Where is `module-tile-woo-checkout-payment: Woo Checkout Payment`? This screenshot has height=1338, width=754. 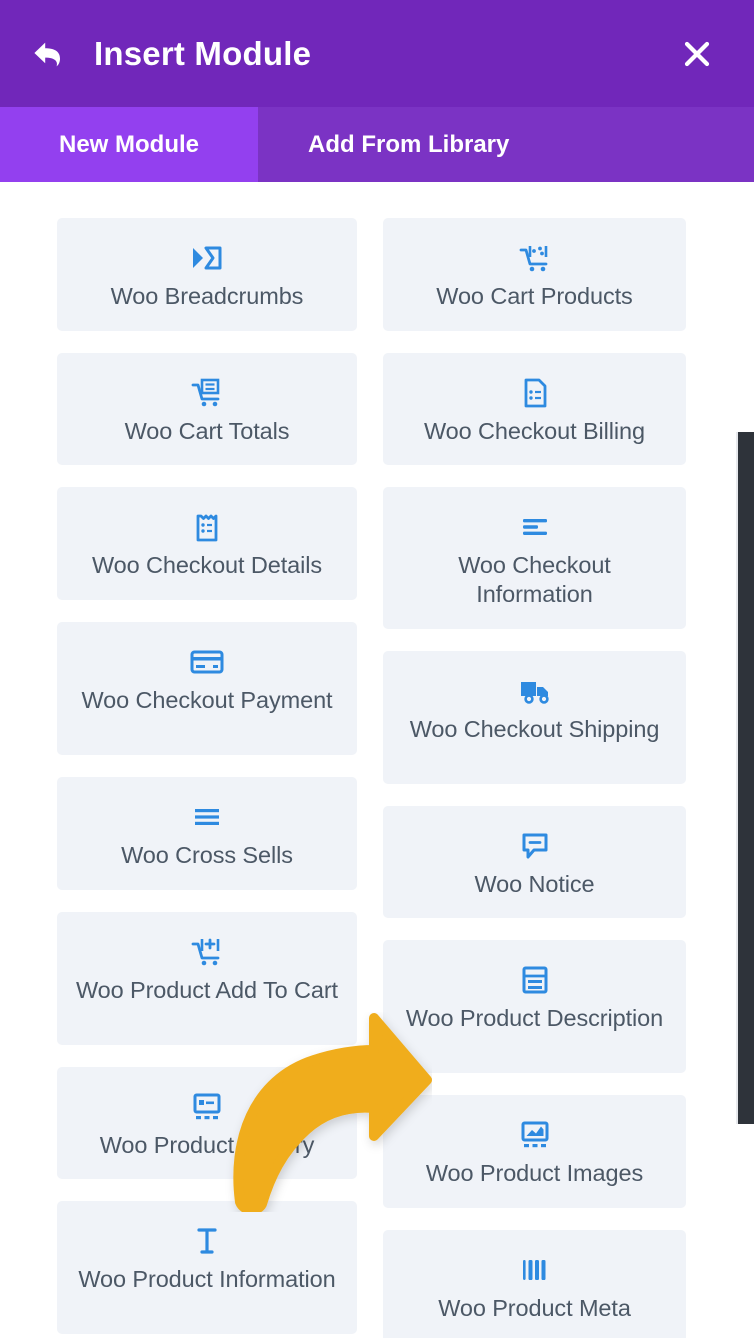
module-tile-woo-checkout-payment: Woo Checkout Payment is located at coordinates (207, 688).